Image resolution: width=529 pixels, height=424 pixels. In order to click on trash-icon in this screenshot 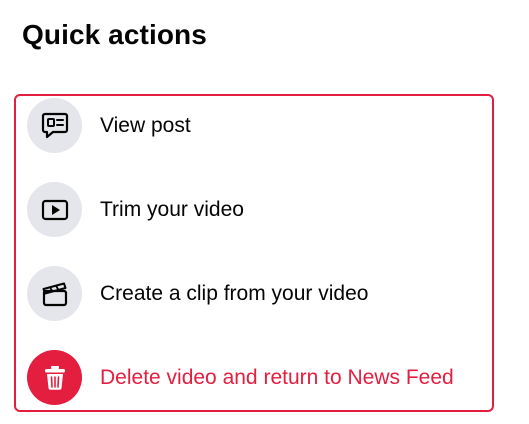, I will do `click(54, 377)`.